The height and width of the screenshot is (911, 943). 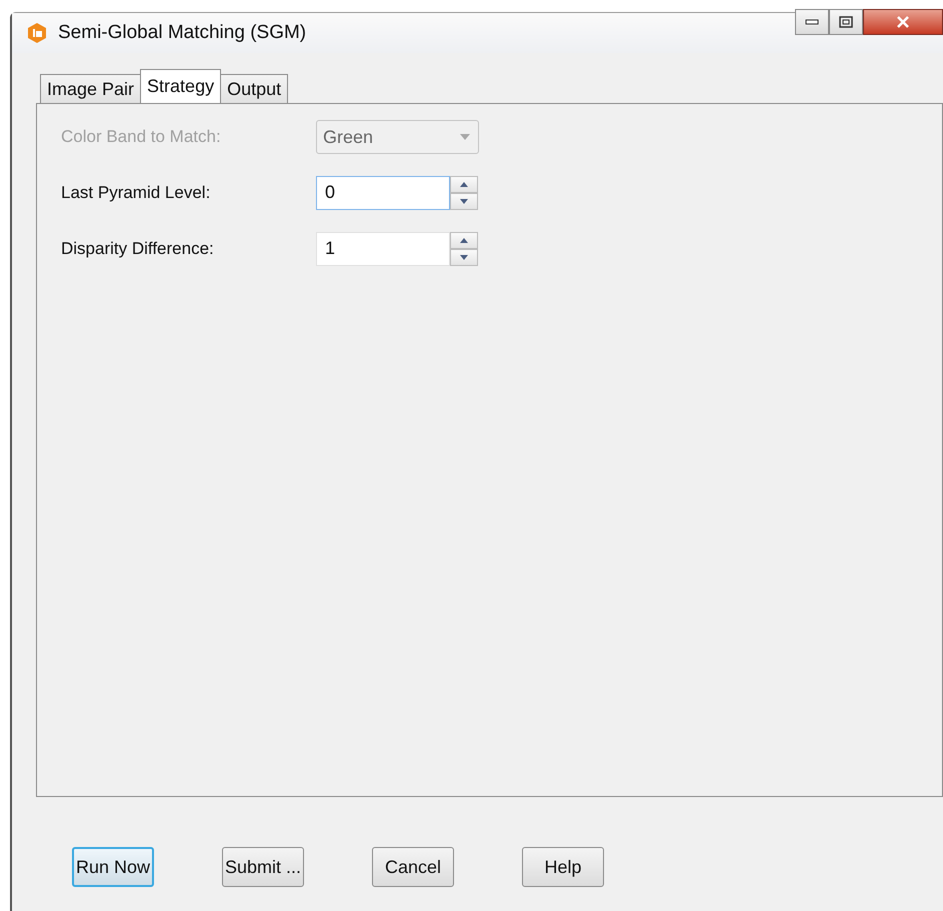 I want to click on dialog-button: Help, so click(x=563, y=867).